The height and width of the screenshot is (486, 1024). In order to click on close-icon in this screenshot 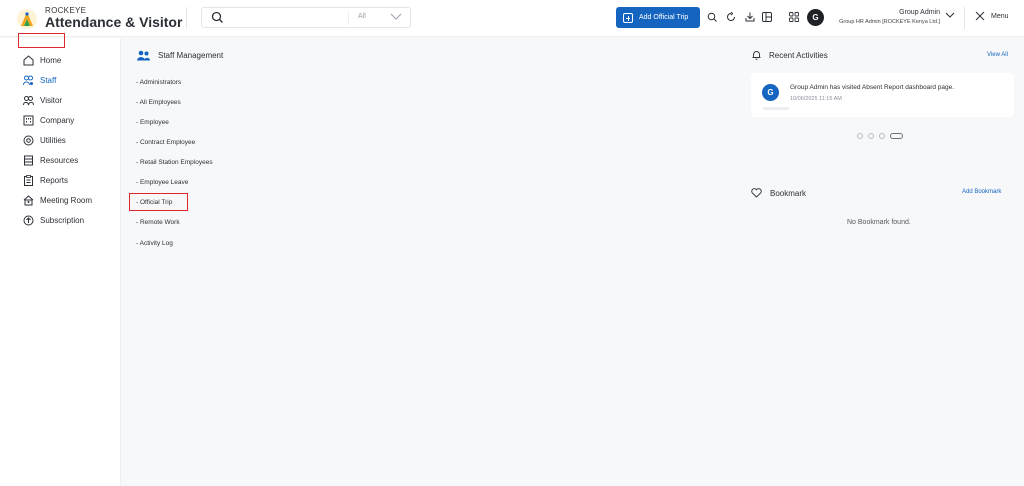, I will do `click(980, 16)`.